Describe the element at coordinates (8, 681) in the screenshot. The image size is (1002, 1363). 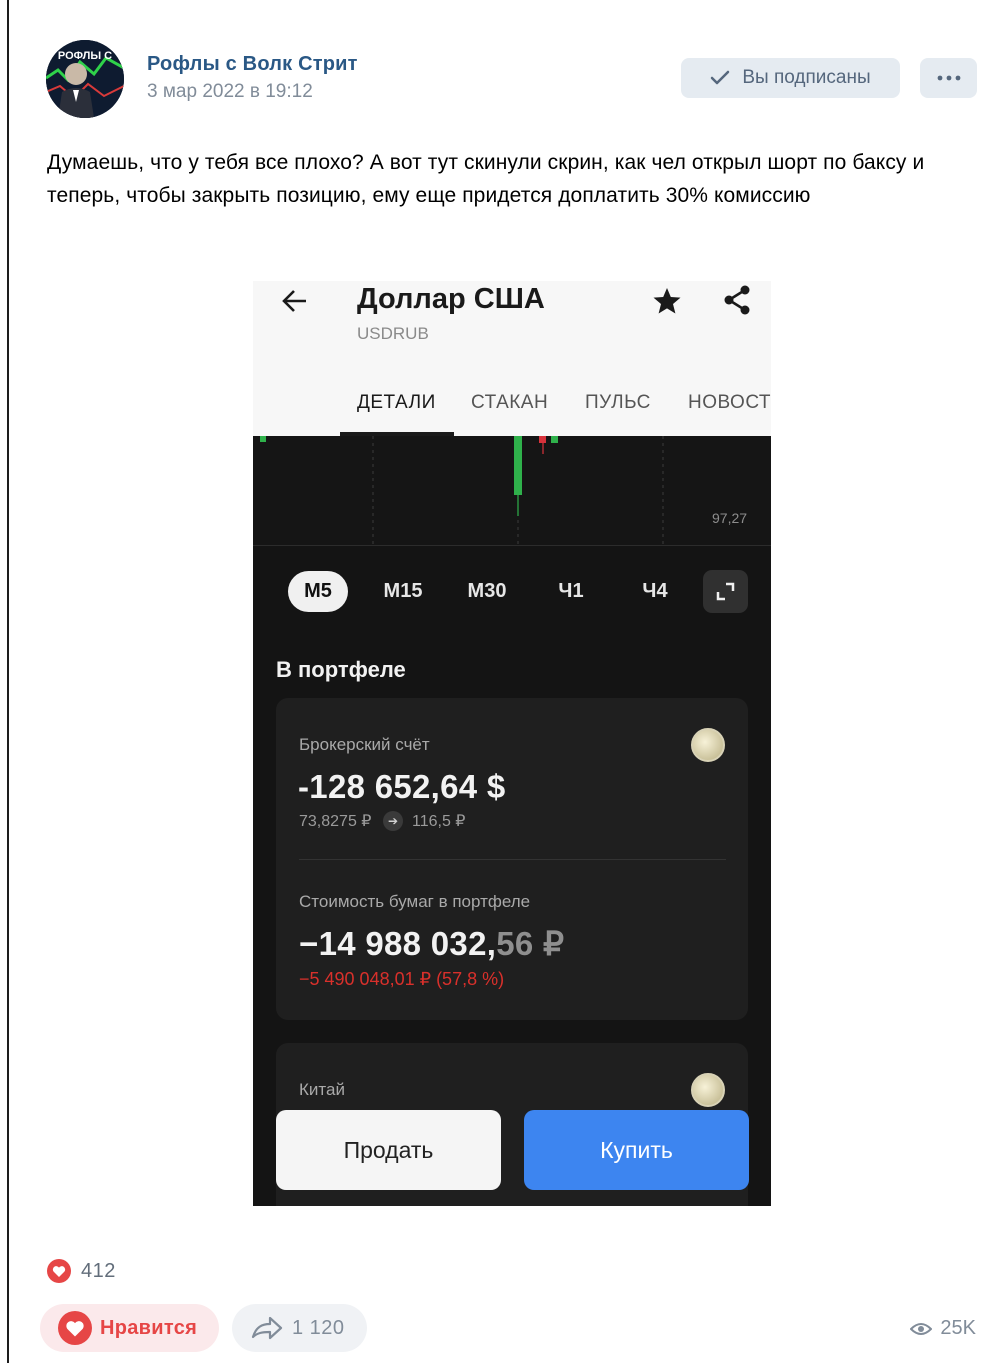
I see `left-border` at that location.